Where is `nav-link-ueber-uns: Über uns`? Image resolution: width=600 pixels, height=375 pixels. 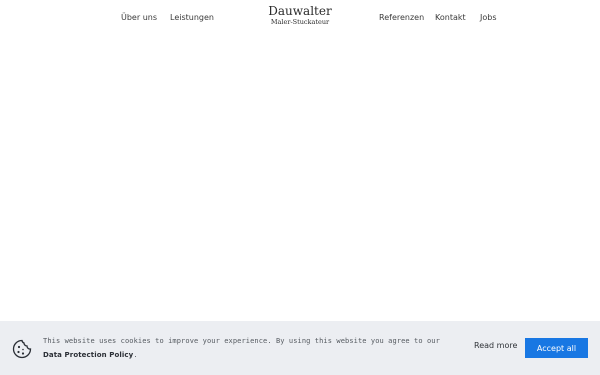
nav-link-ueber-uns: Über uns is located at coordinates (139, 17).